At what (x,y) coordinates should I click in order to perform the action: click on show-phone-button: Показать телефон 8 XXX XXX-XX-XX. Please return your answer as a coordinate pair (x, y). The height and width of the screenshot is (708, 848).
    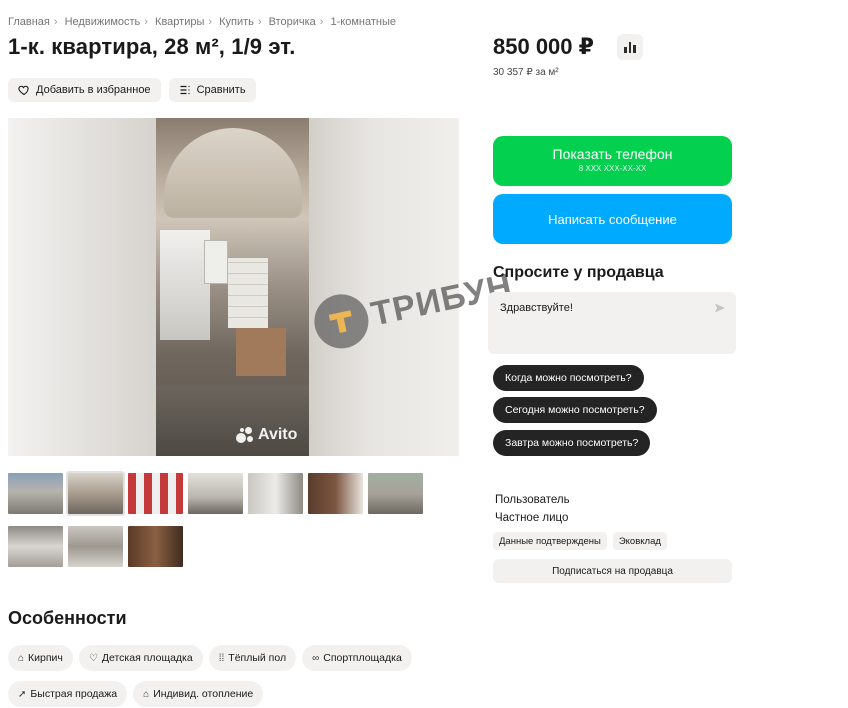
    Looking at the image, I should click on (612, 161).